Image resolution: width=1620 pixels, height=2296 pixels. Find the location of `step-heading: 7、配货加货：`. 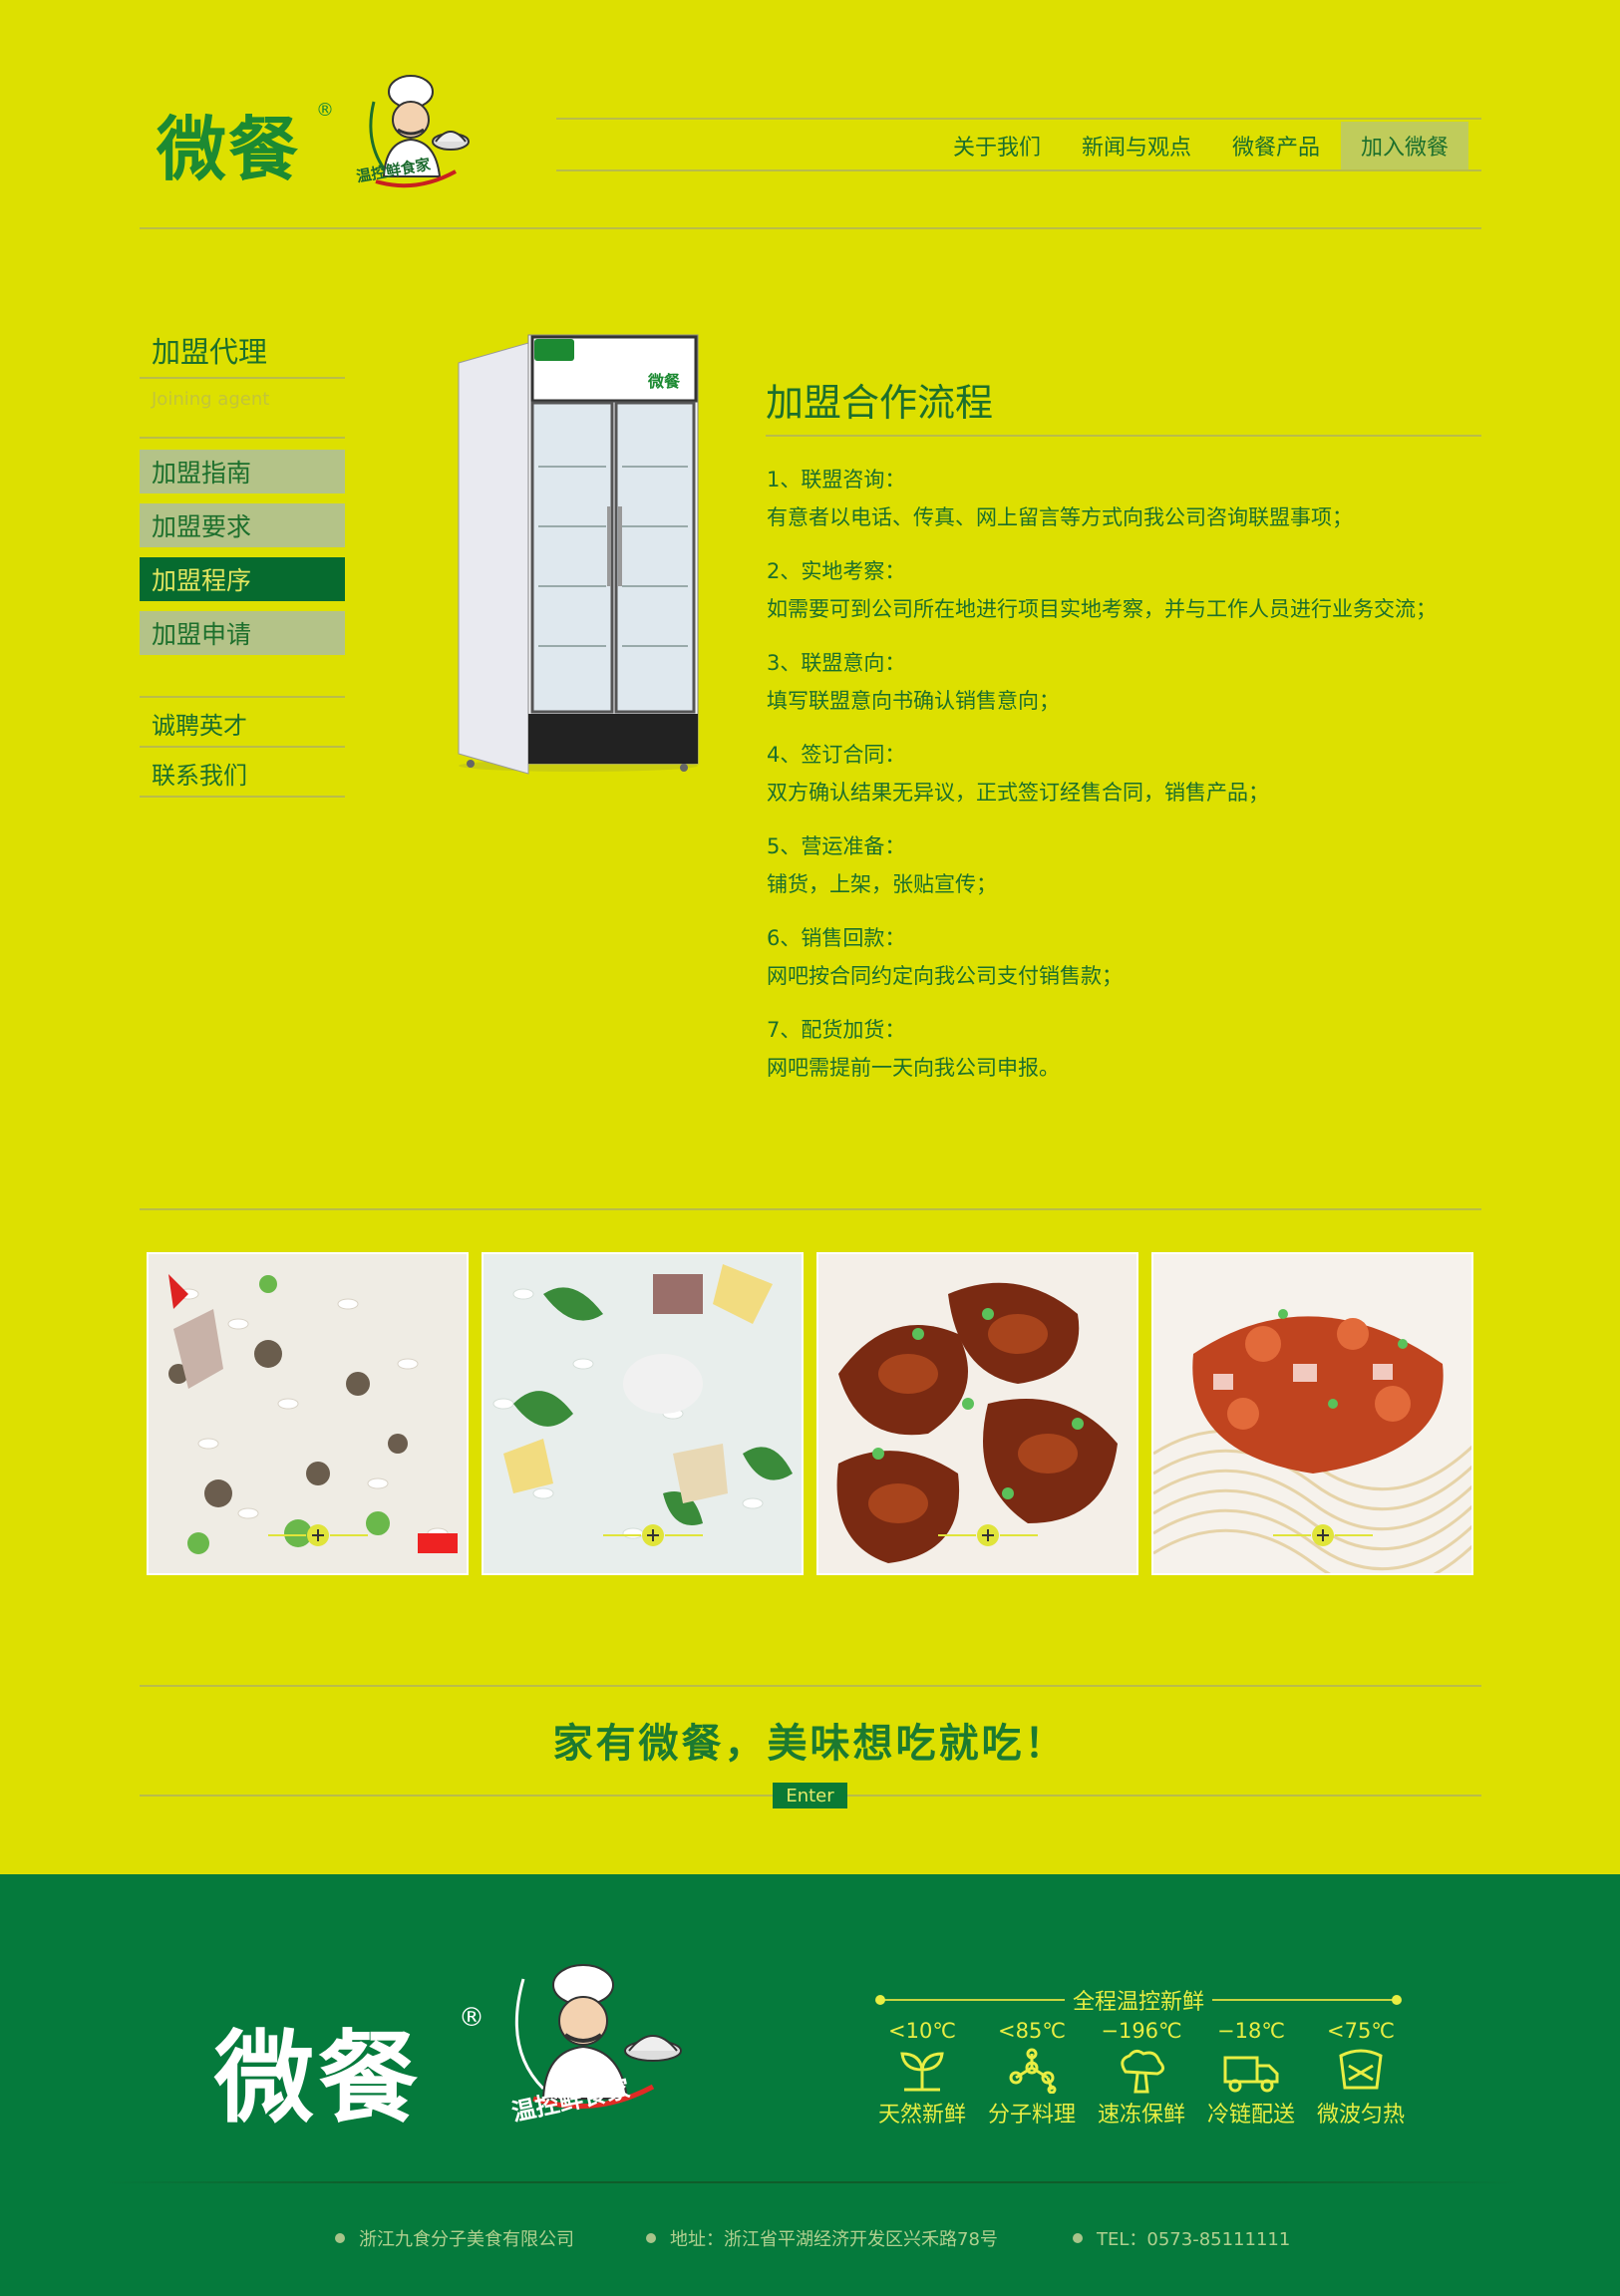

step-heading: 7、配货加货： is located at coordinates (836, 1030).